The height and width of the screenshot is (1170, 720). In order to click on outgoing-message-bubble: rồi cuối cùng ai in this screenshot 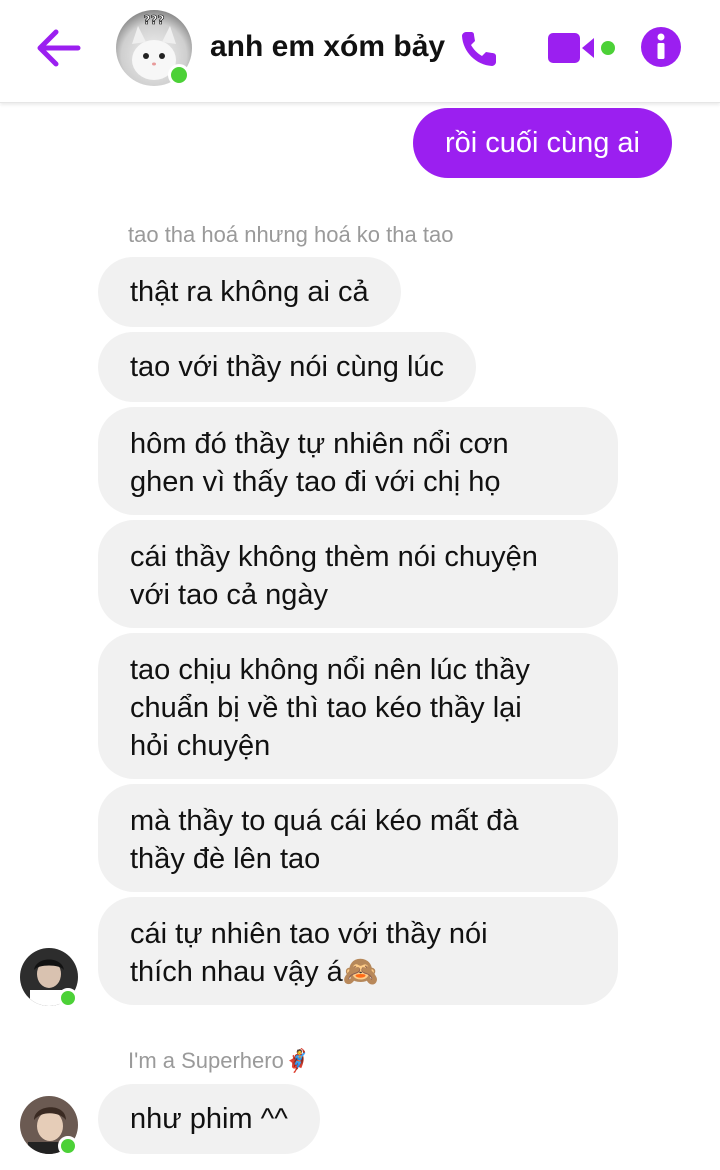, I will do `click(542, 143)`.